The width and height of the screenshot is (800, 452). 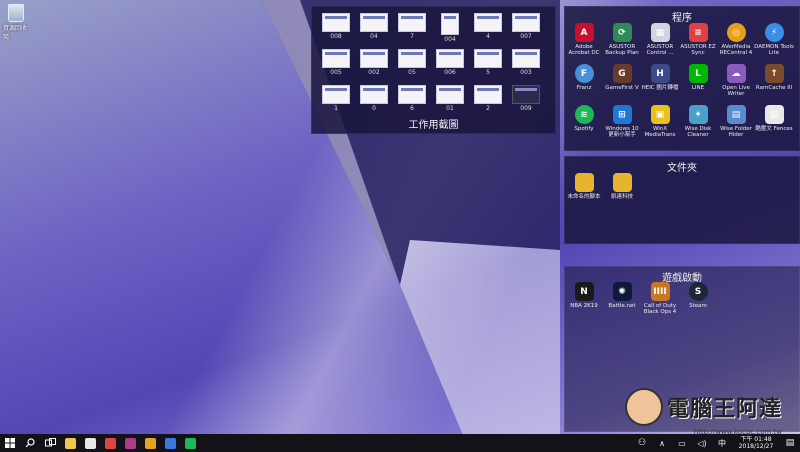 I want to click on shortcut-item: A Adobe Acrobat DC, so click(x=584, y=43).